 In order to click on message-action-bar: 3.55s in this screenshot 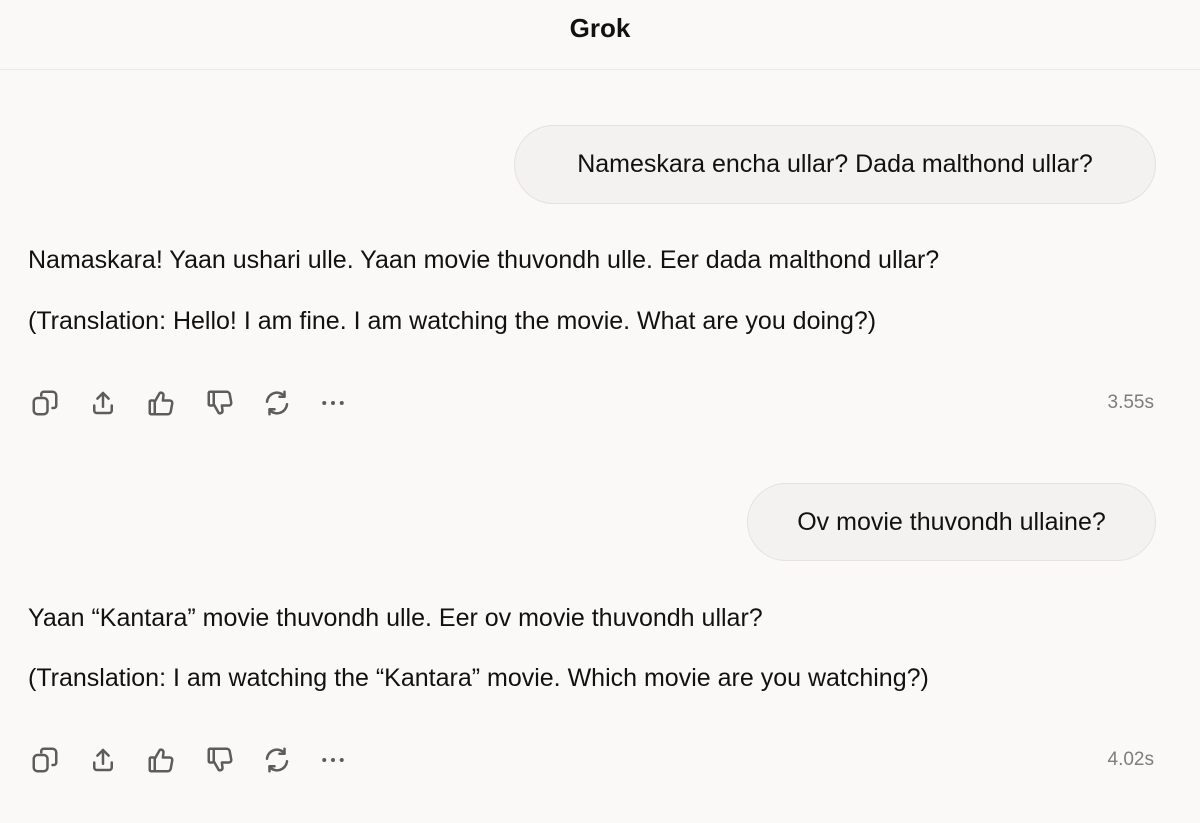, I will do `click(593, 404)`.